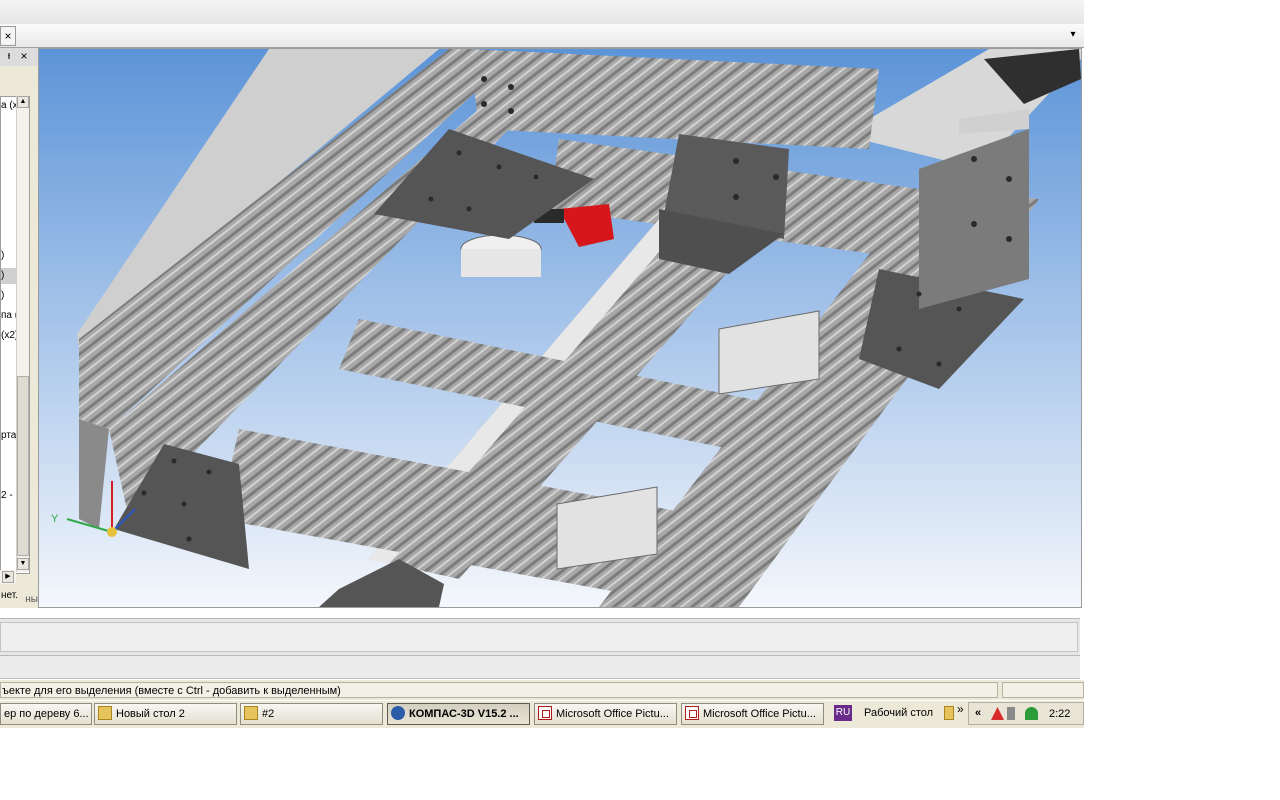 This screenshot has width=1280, height=800. What do you see at coordinates (540, 667) in the screenshot?
I see `secondary-toolbar` at bounding box center [540, 667].